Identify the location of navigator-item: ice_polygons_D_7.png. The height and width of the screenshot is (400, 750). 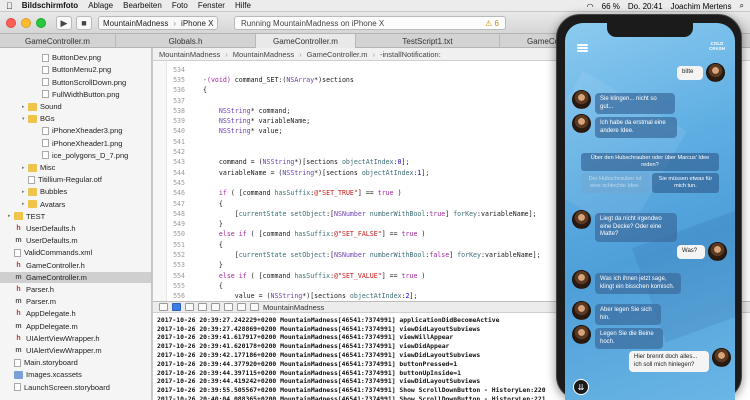
(75, 156).